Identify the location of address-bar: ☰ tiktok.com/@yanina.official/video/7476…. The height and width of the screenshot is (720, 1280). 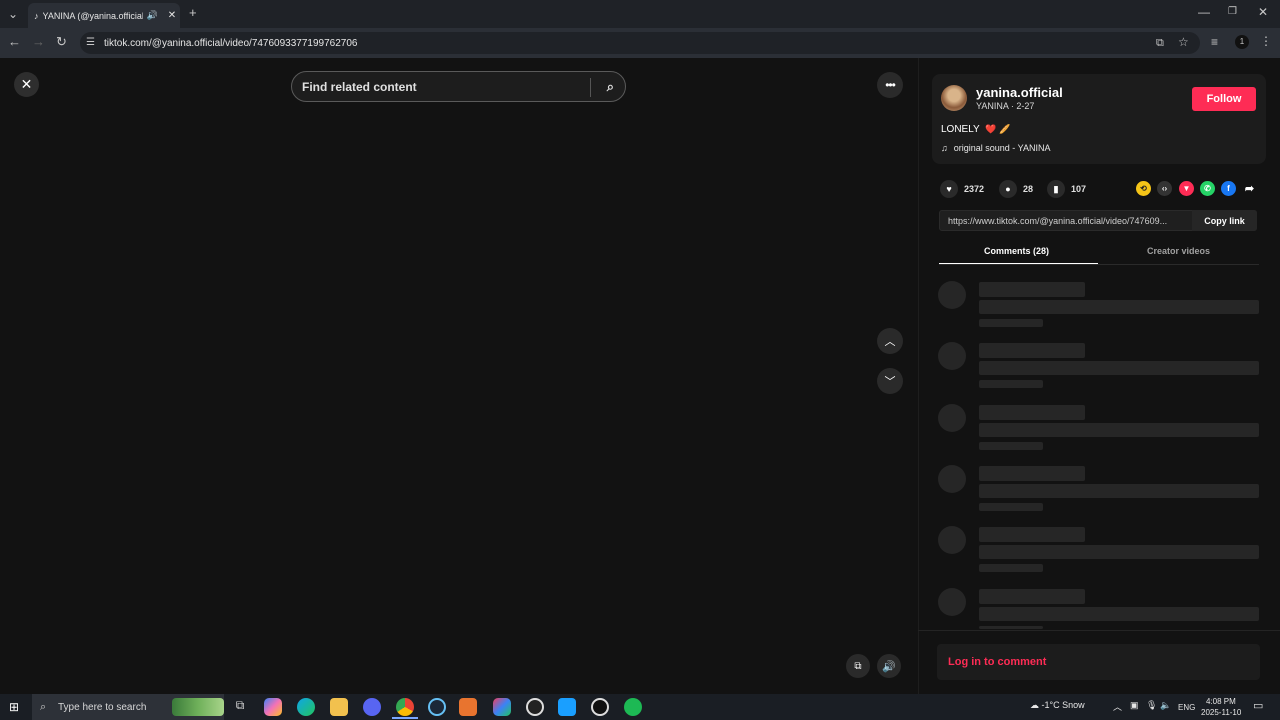
(640, 43).